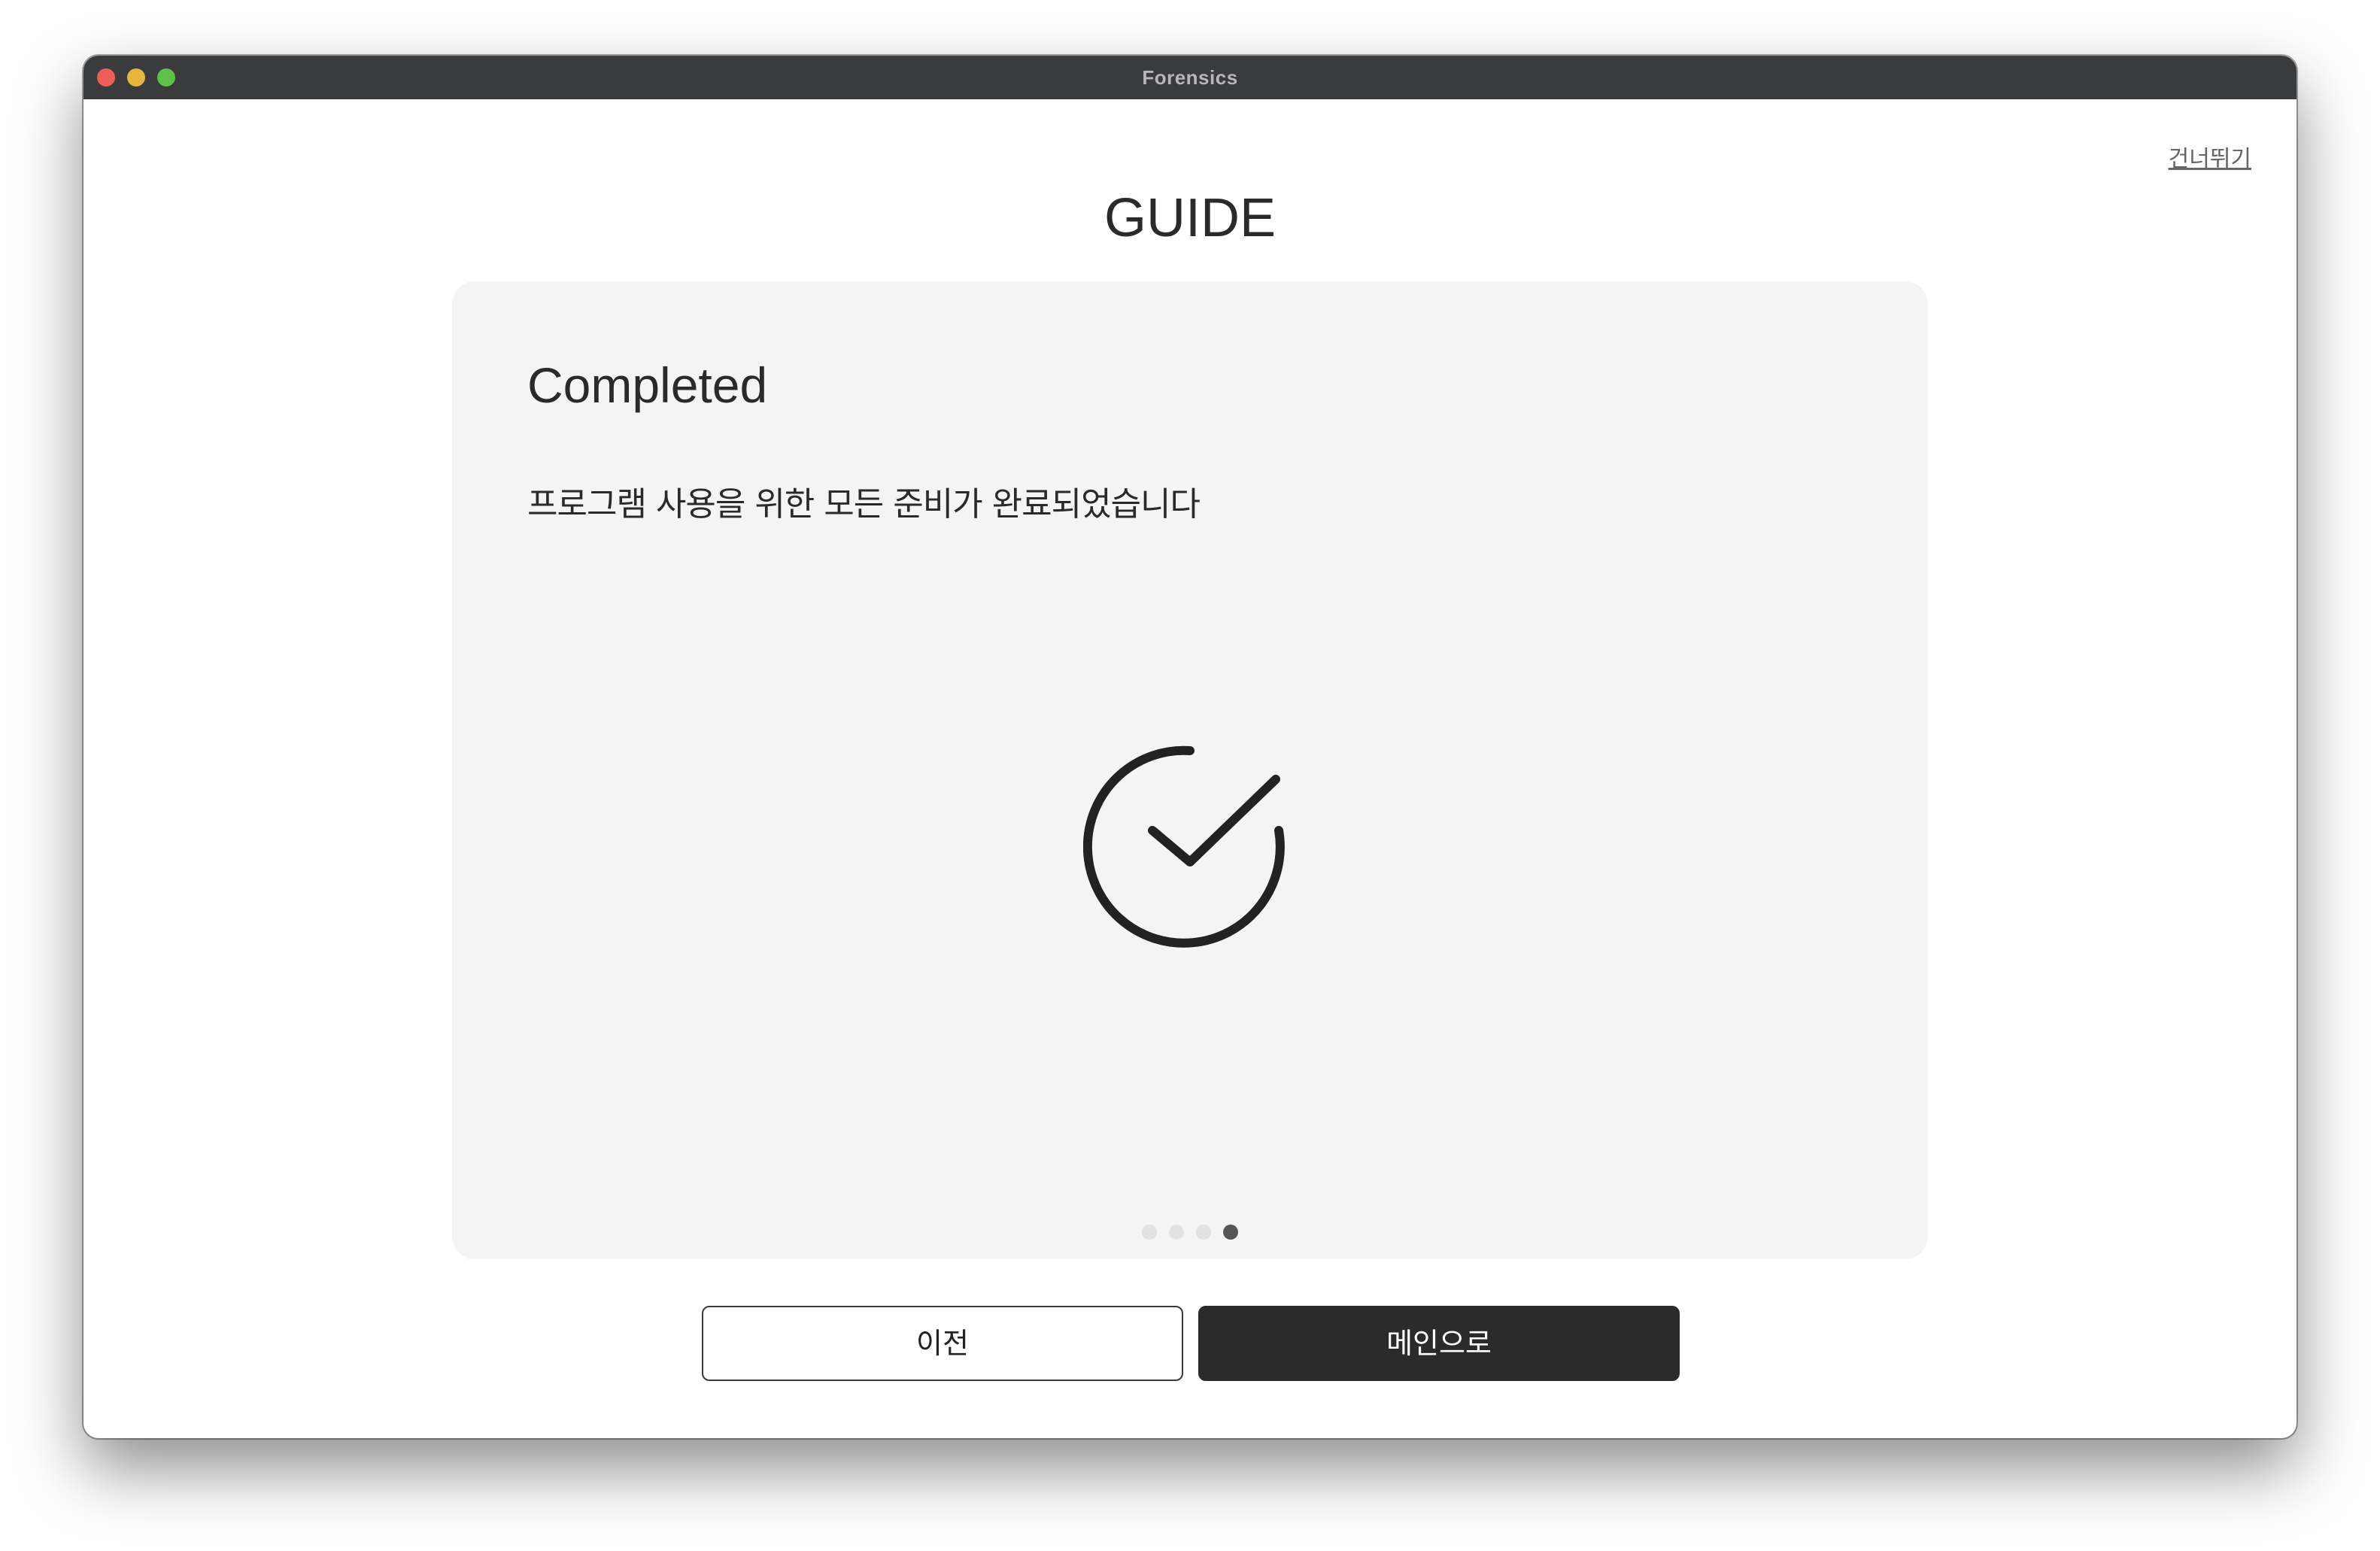 The height and width of the screenshot is (1551, 2380). Describe the element at coordinates (1439, 1344) in the screenshot. I see `go-to-main-button: 메인으로` at that location.